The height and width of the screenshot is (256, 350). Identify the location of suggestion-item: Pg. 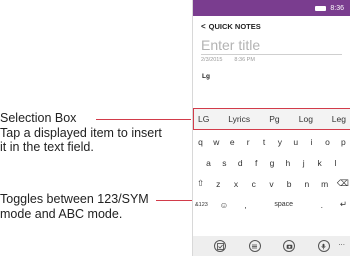
(274, 119).